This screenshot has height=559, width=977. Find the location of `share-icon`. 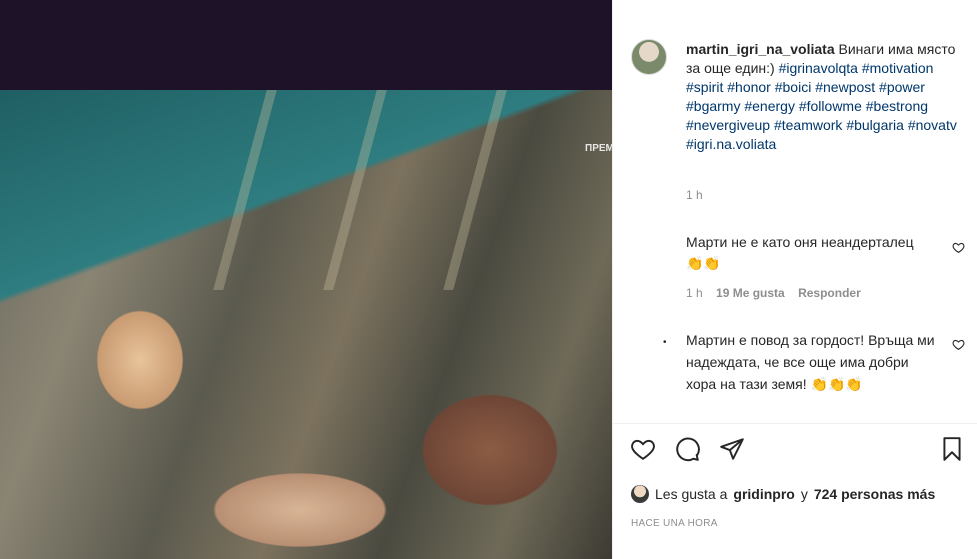

share-icon is located at coordinates (732, 449).